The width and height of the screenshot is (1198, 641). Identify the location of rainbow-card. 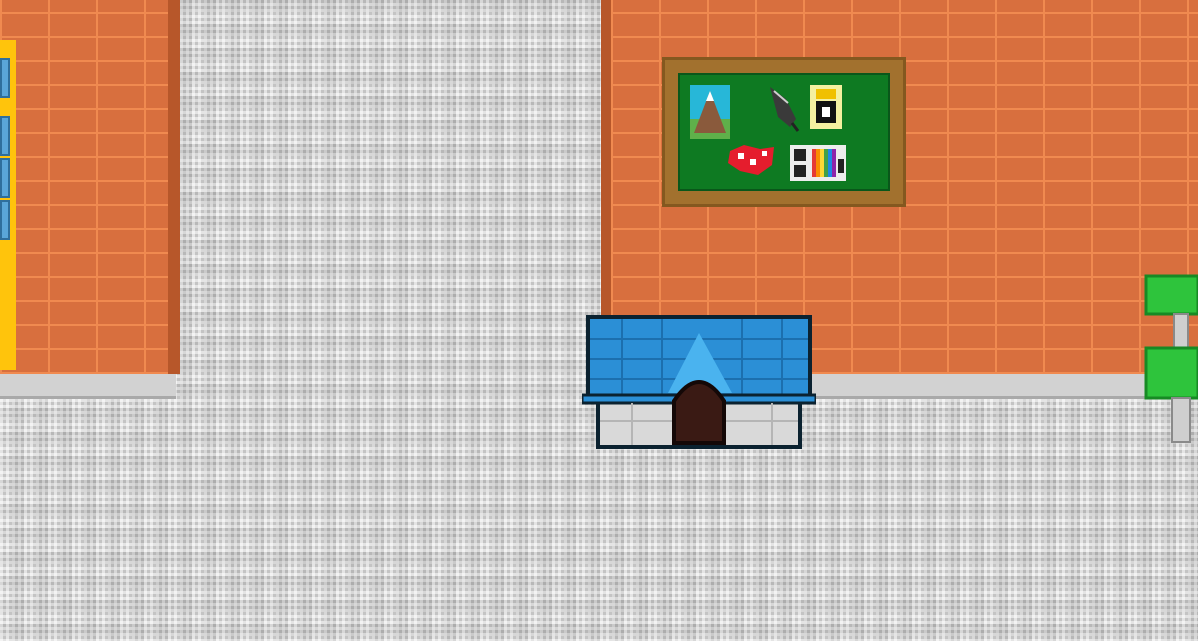
(818, 163).